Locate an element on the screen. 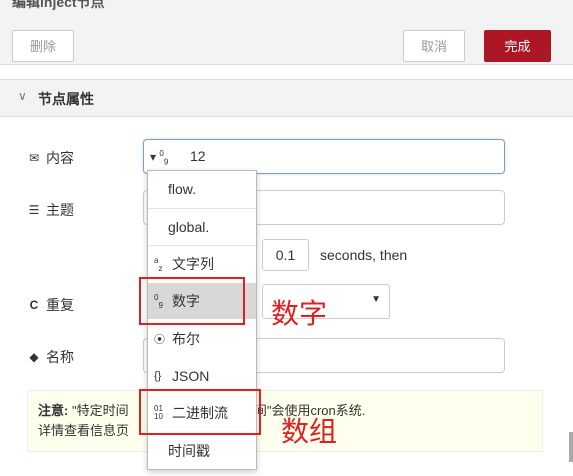 The width and height of the screenshot is (573, 476). payload-label: 内容 is located at coordinates (60, 158).